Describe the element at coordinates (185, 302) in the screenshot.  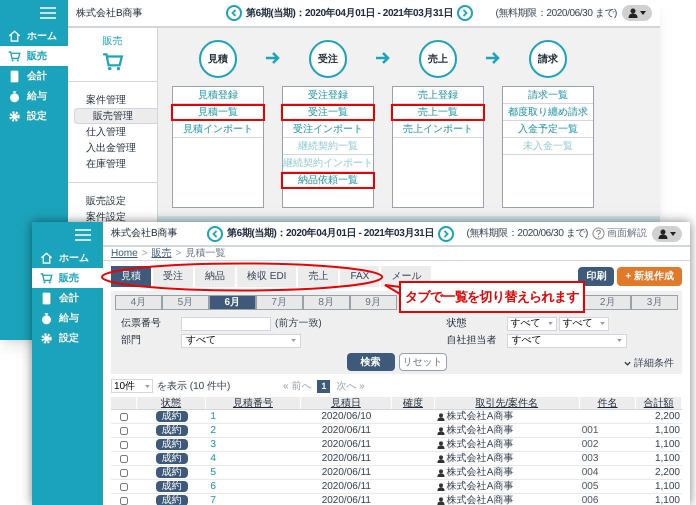
I see `month-tab: 5月` at that location.